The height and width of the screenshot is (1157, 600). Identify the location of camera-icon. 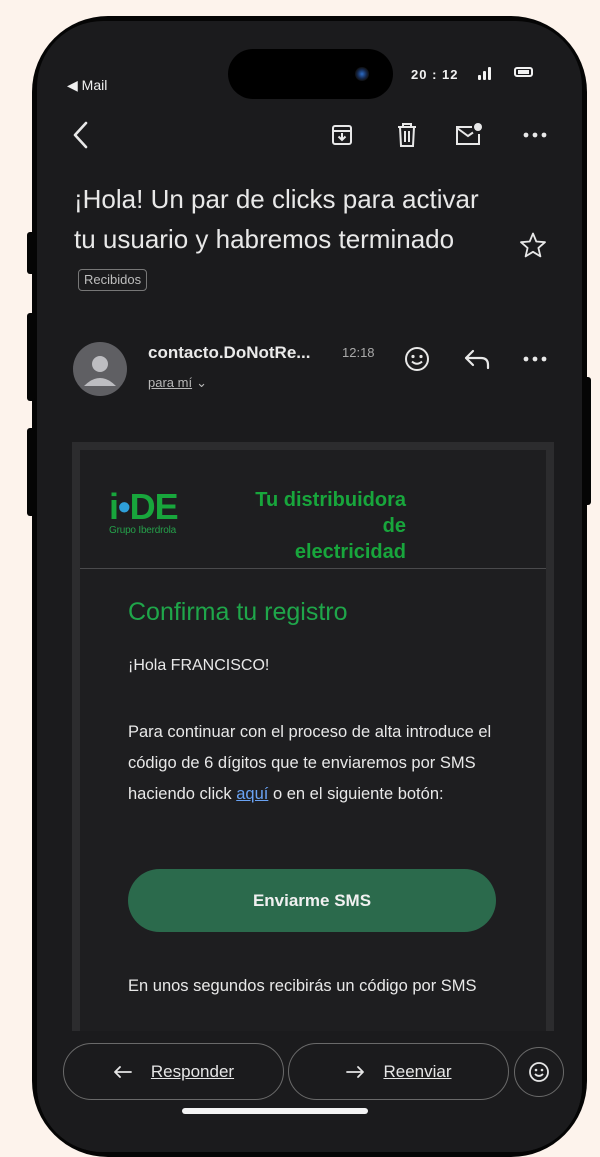
(362, 74).